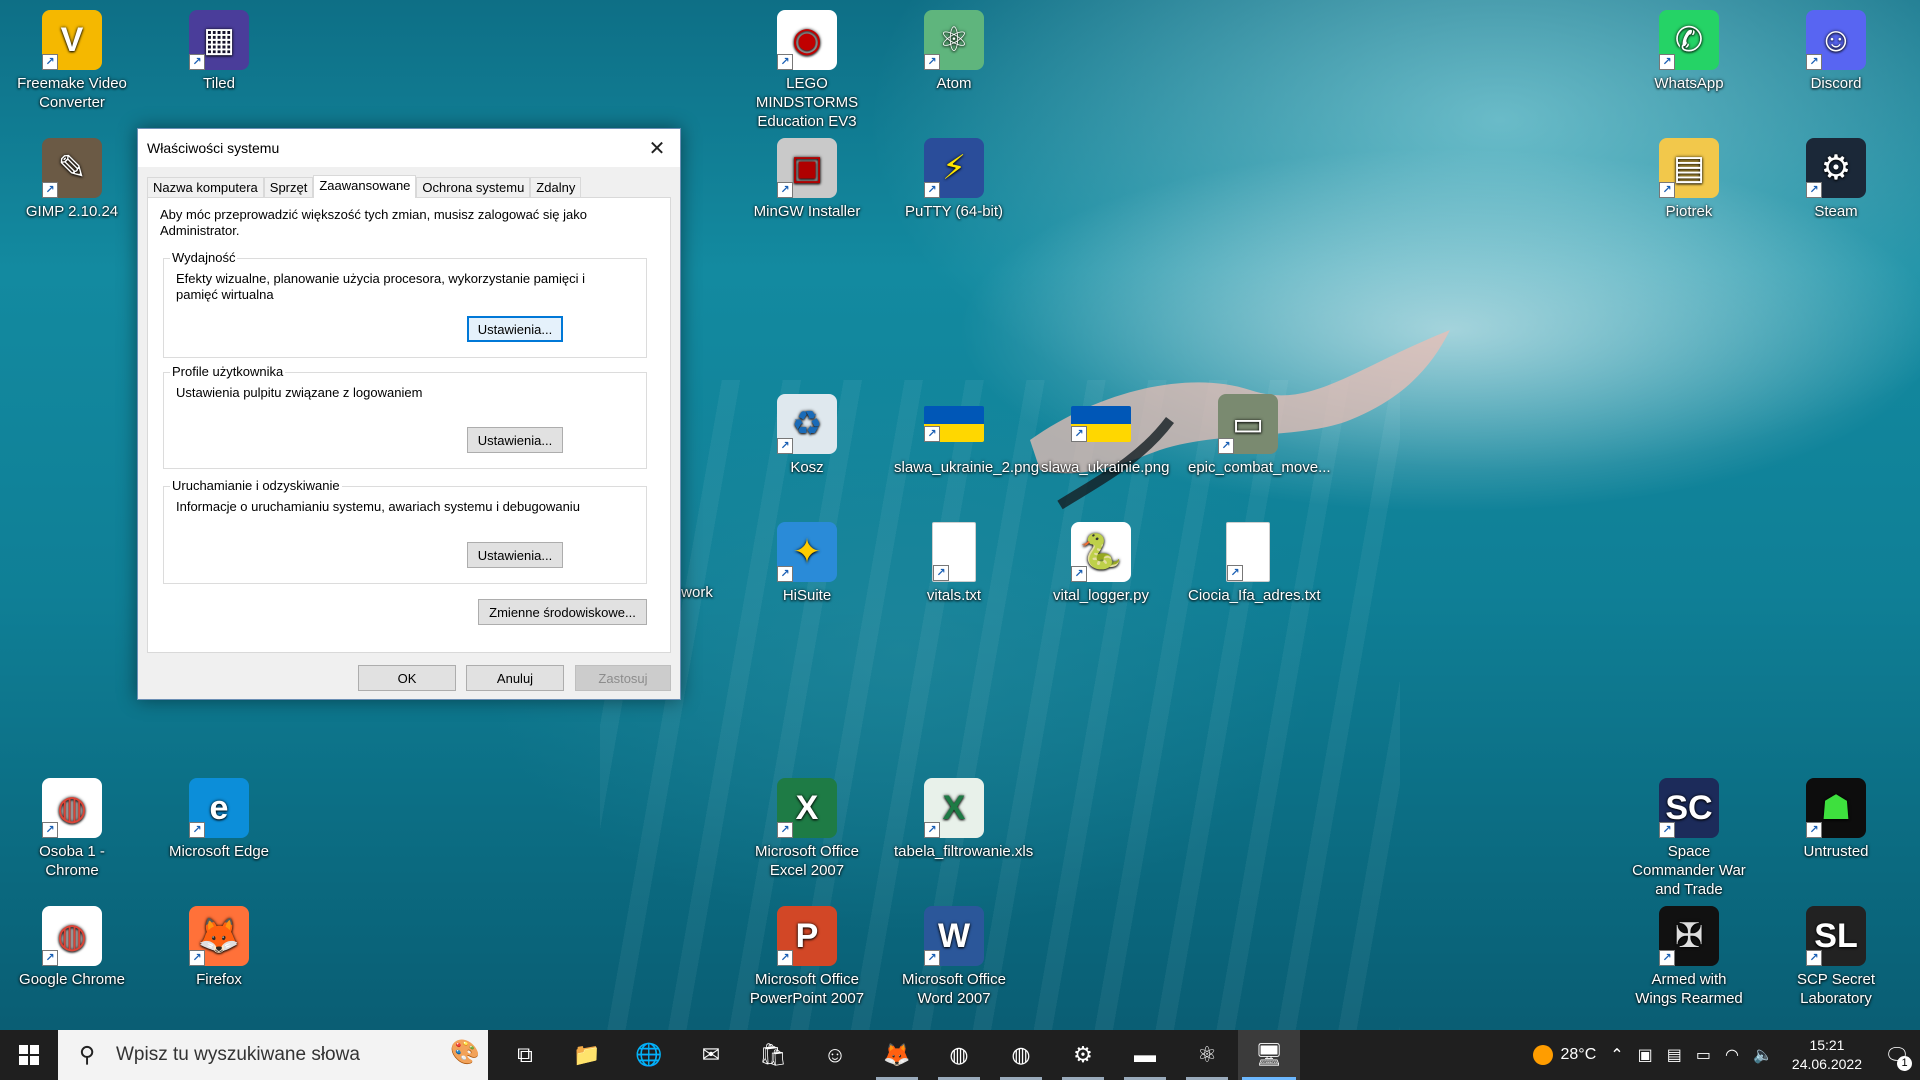 The image size is (1920, 1080). Describe the element at coordinates (1105, 435) in the screenshot. I see `desktop-icon: ↗ slawa_ukrainie.png` at that location.